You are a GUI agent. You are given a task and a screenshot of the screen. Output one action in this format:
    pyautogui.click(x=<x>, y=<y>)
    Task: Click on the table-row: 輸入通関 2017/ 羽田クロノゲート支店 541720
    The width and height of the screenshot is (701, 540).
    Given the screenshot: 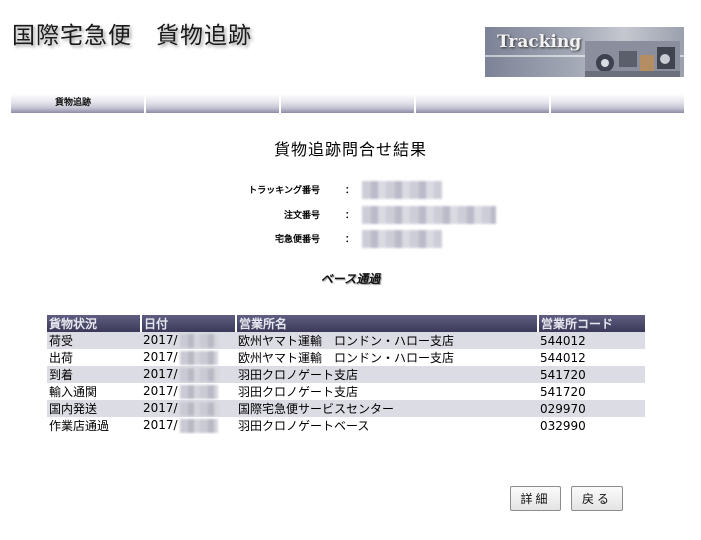 What is the action you would take?
    pyautogui.click(x=346, y=391)
    